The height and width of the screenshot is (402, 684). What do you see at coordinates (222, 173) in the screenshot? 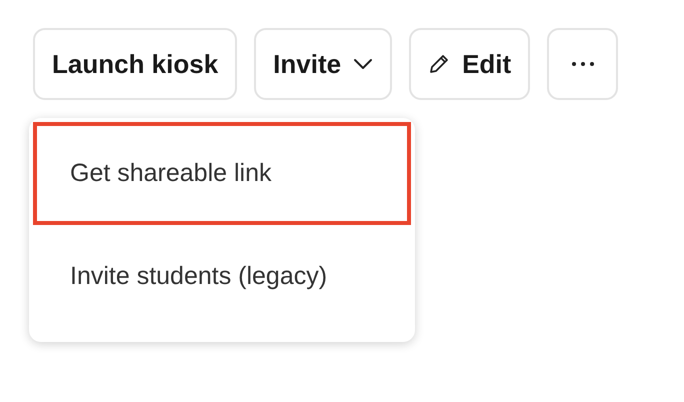
I see `menu-item: Get shareable link` at bounding box center [222, 173].